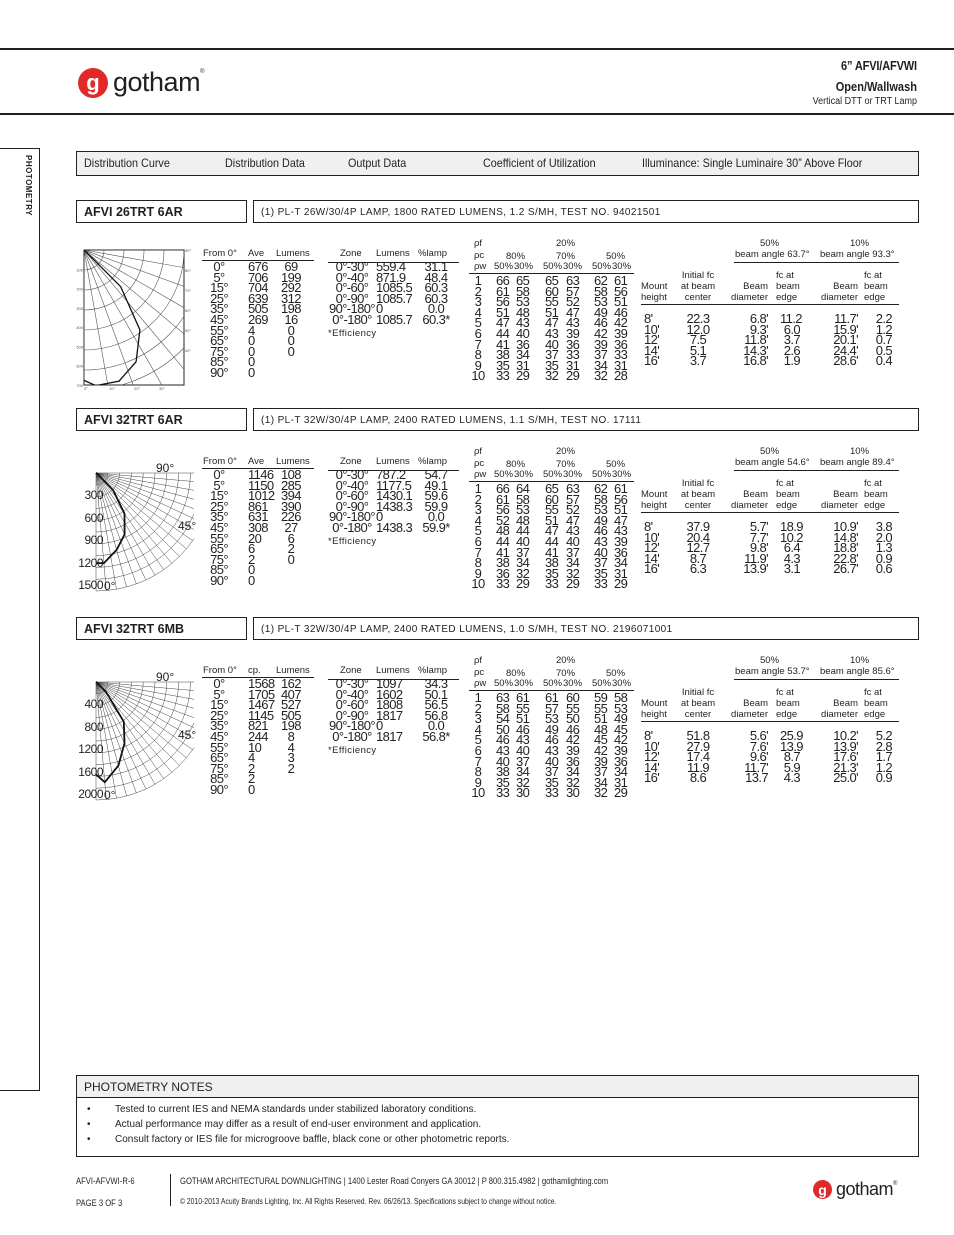  What do you see at coordinates (93, 540) in the screenshot?
I see `radial-tick-label: 900` at bounding box center [93, 540].